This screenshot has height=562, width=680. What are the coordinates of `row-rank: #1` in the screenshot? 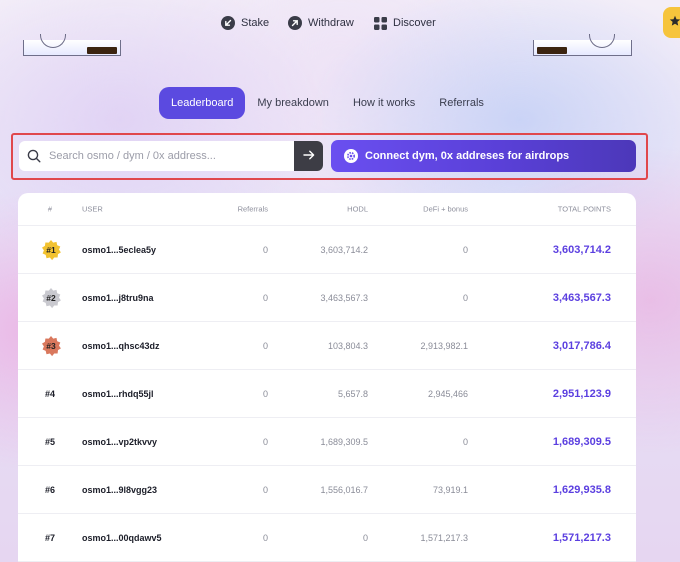 It's located at (51, 249).